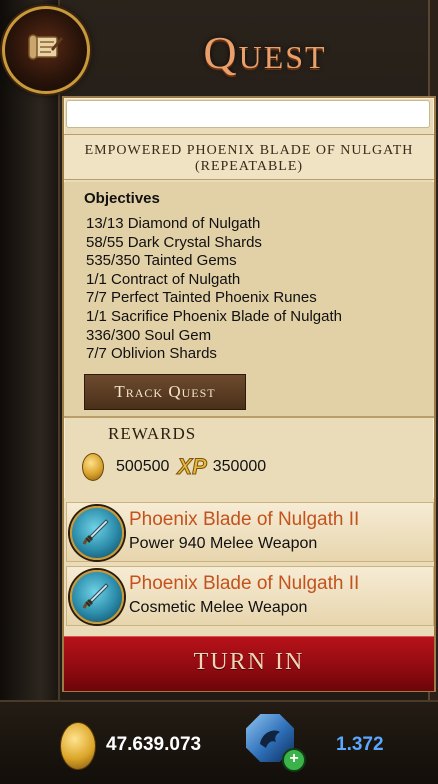  Describe the element at coordinates (249, 663) in the screenshot. I see `turn-in-button: TURN IN` at that location.